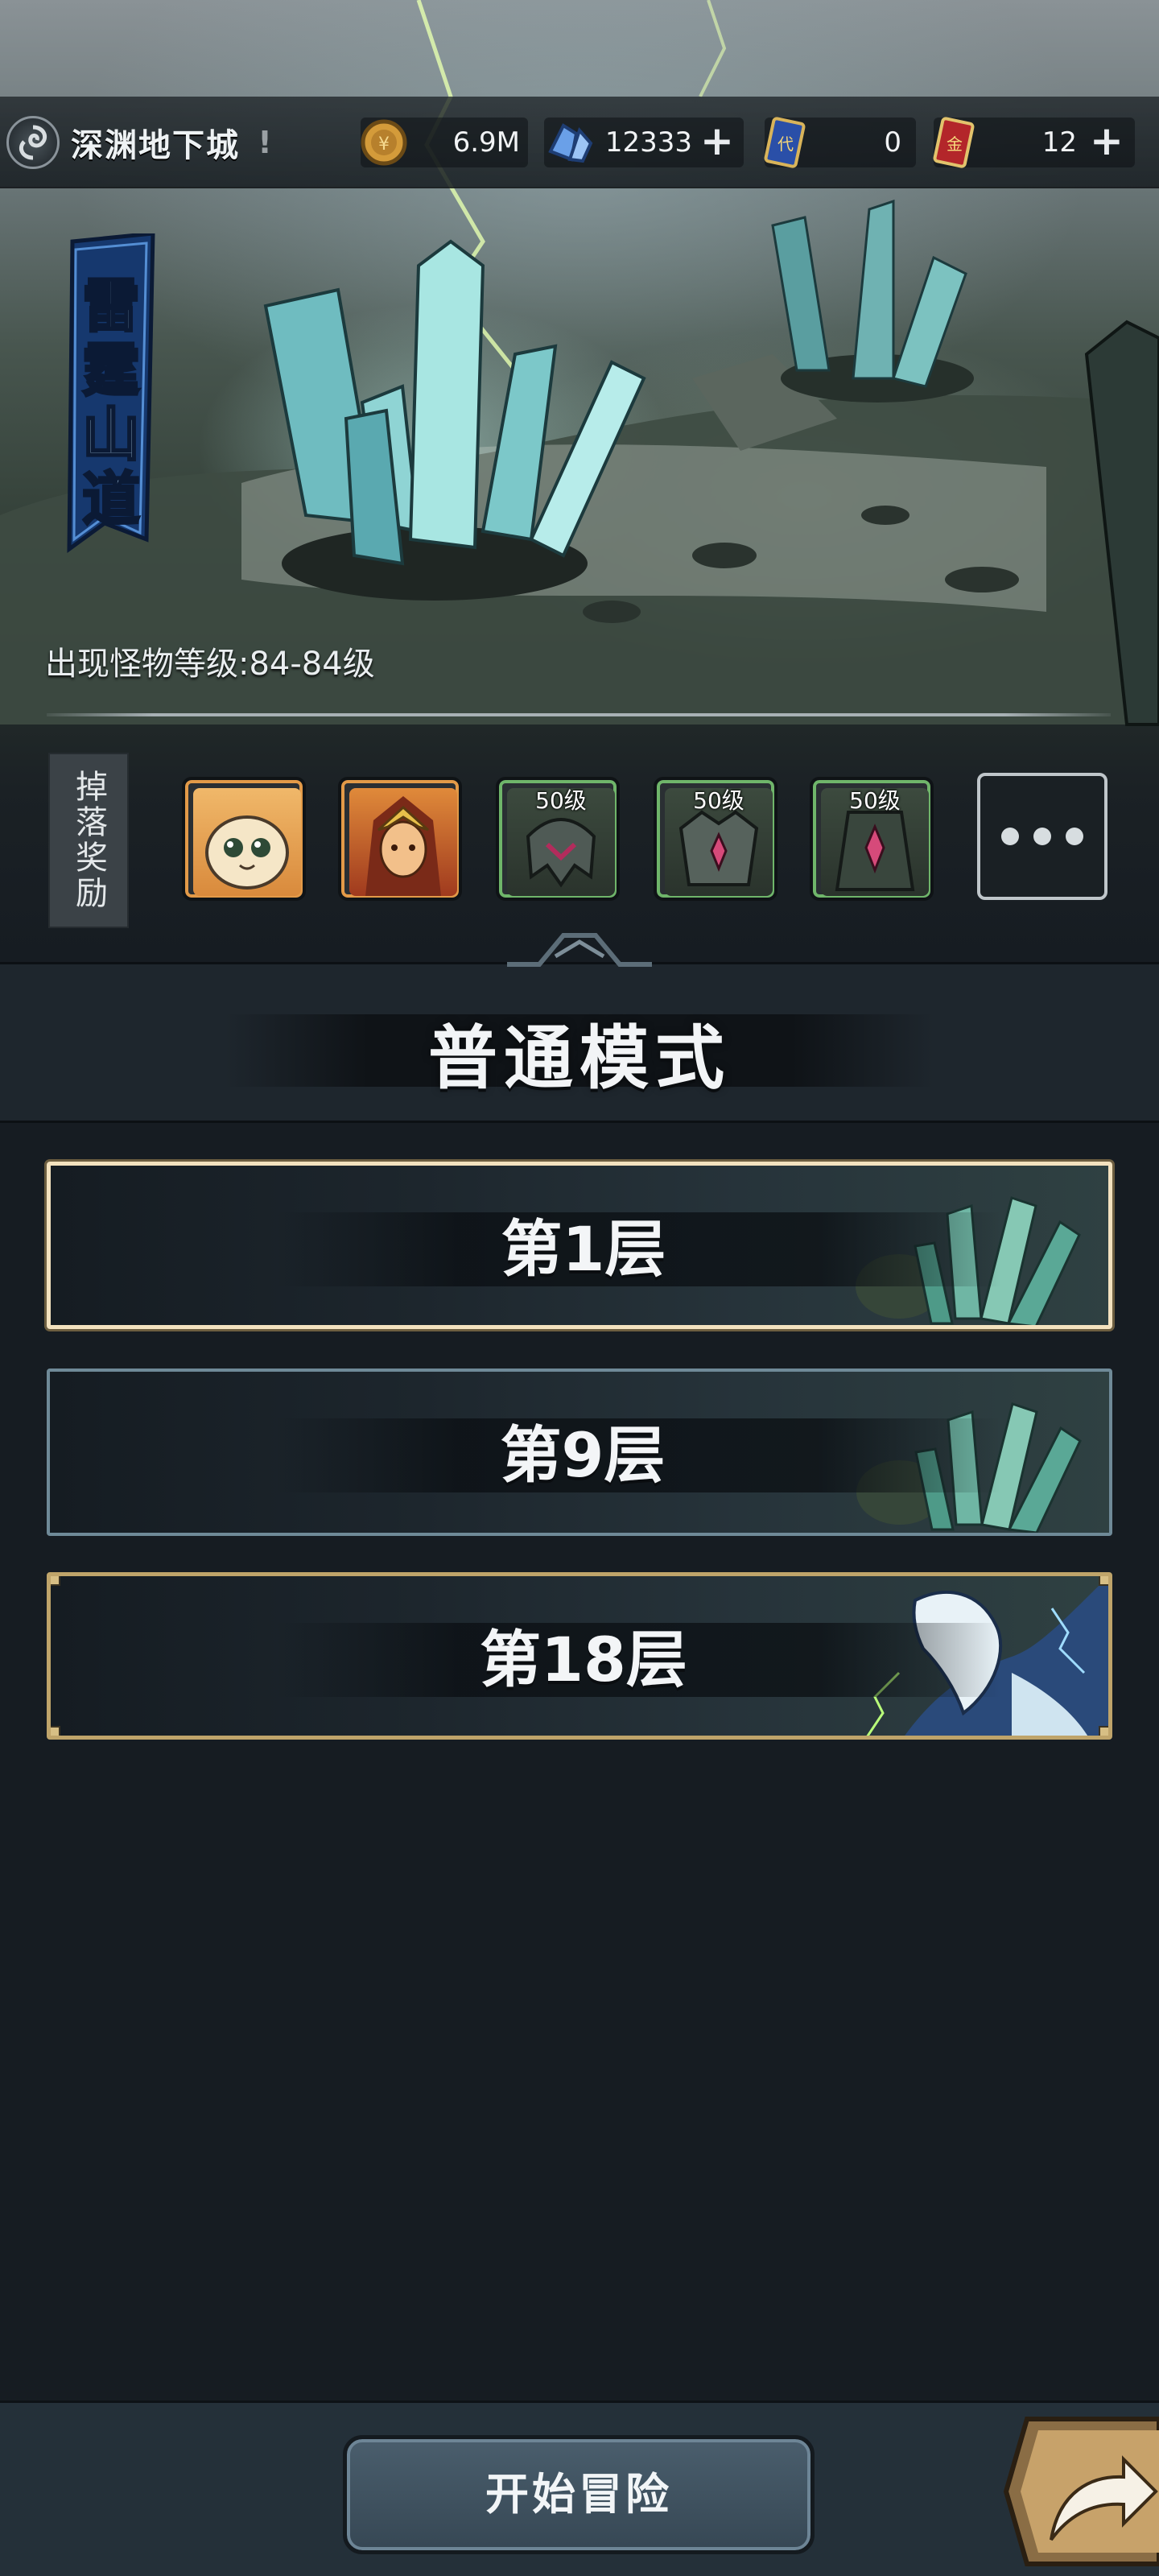 The height and width of the screenshot is (2576, 1159). I want to click on share-arrow-icon, so click(1077, 2489).